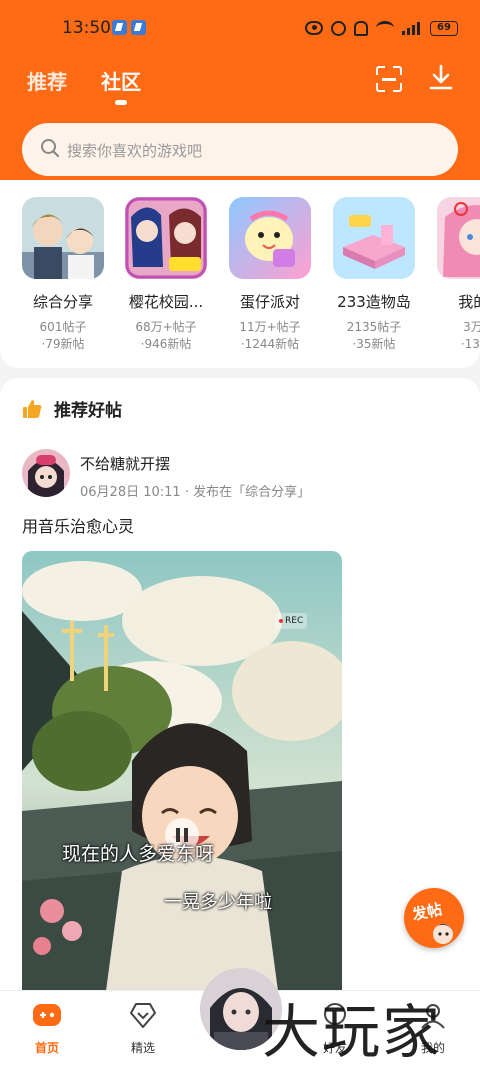 This screenshot has width=480, height=1067. Describe the element at coordinates (361, 28) in the screenshot. I see `mute-bell-icon` at that location.